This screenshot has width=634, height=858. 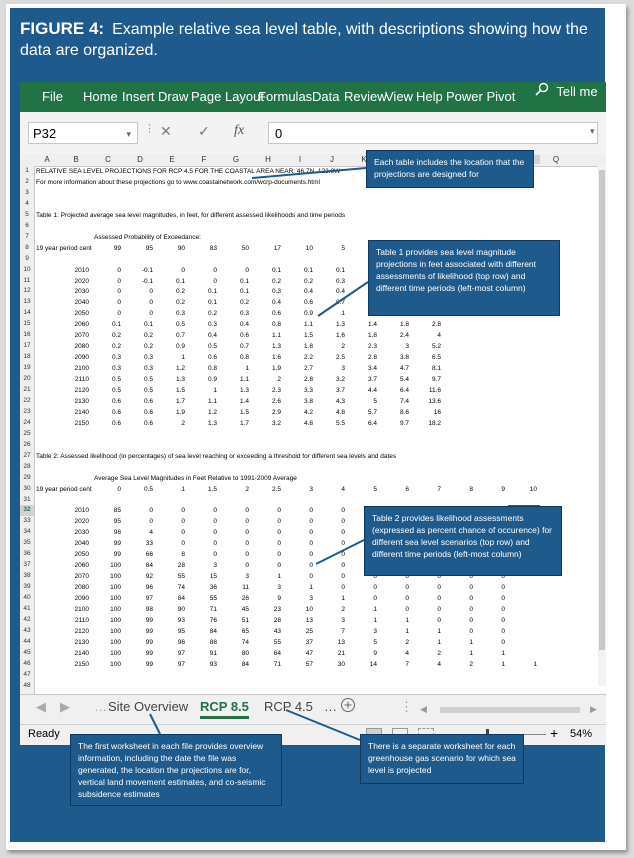 I want to click on cell-value: 1.5, so click(x=202, y=489).